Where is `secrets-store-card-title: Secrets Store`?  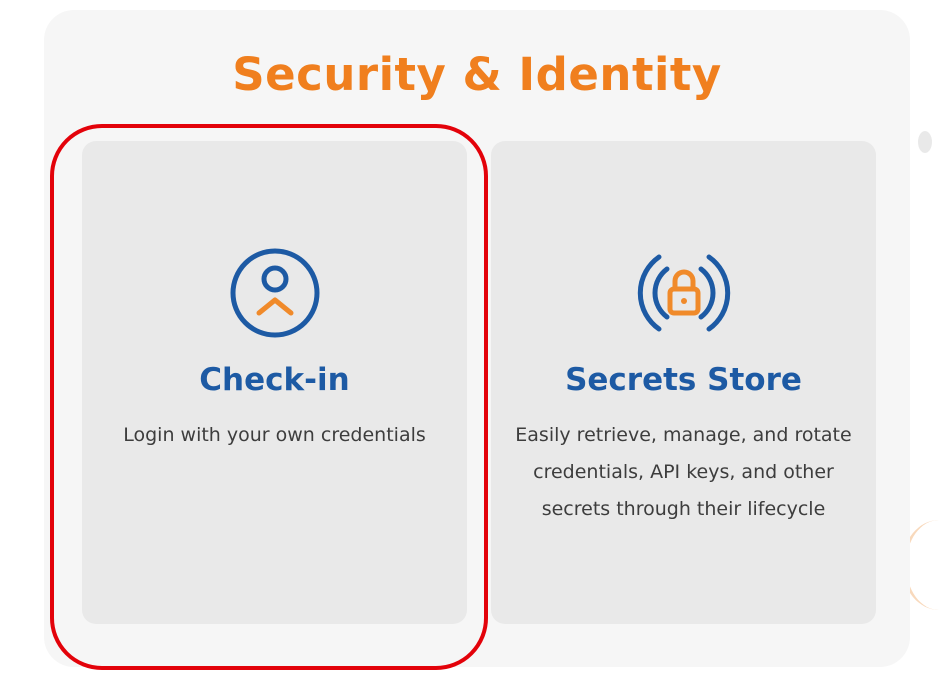 secrets-store-card-title: Secrets Store is located at coordinates (683, 380).